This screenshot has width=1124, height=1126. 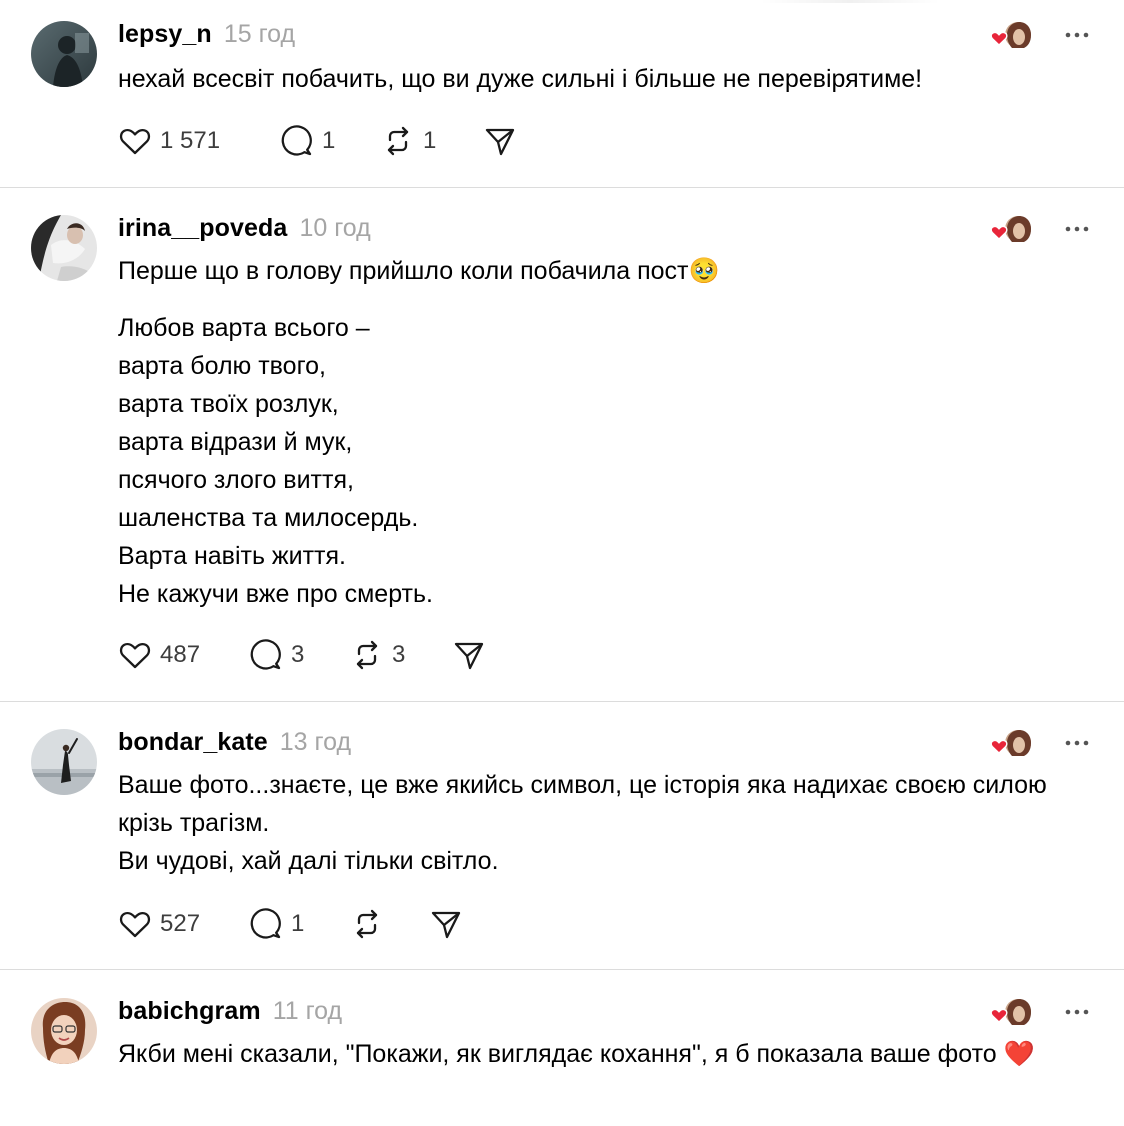 What do you see at coordinates (180, 654) in the screenshot?
I see `like-count: 487` at bounding box center [180, 654].